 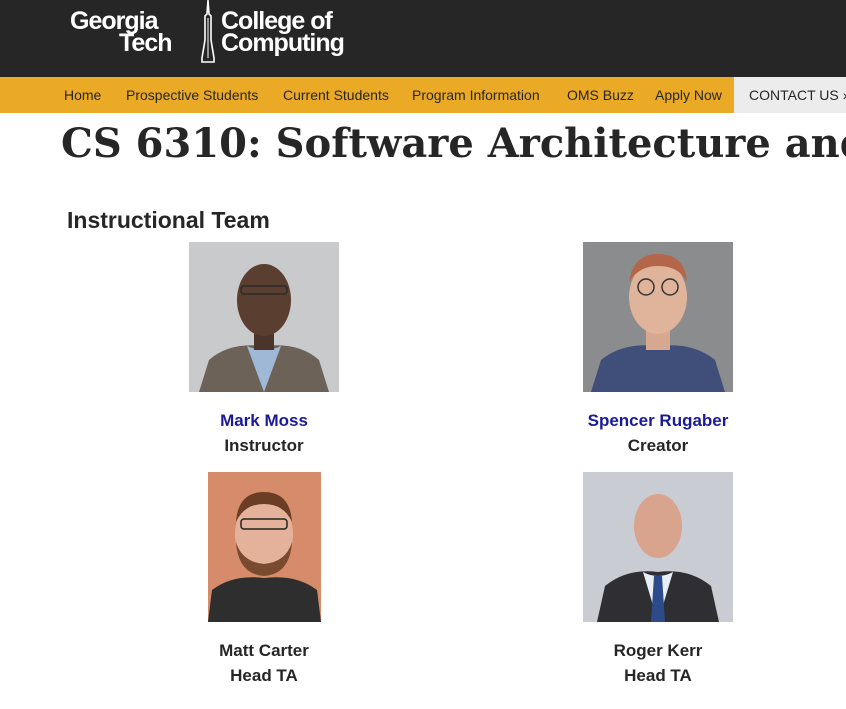 What do you see at coordinates (423, 38) in the screenshot?
I see `site-header: Georgia Tech College of Computing` at bounding box center [423, 38].